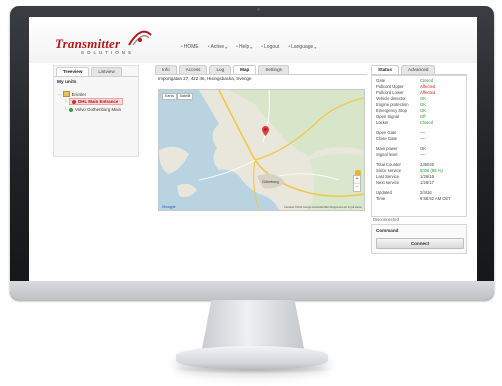 This screenshot has width=502, height=386. What do you see at coordinates (427, 176) in the screenshot?
I see `status-value: 1/26/16` at bounding box center [427, 176].